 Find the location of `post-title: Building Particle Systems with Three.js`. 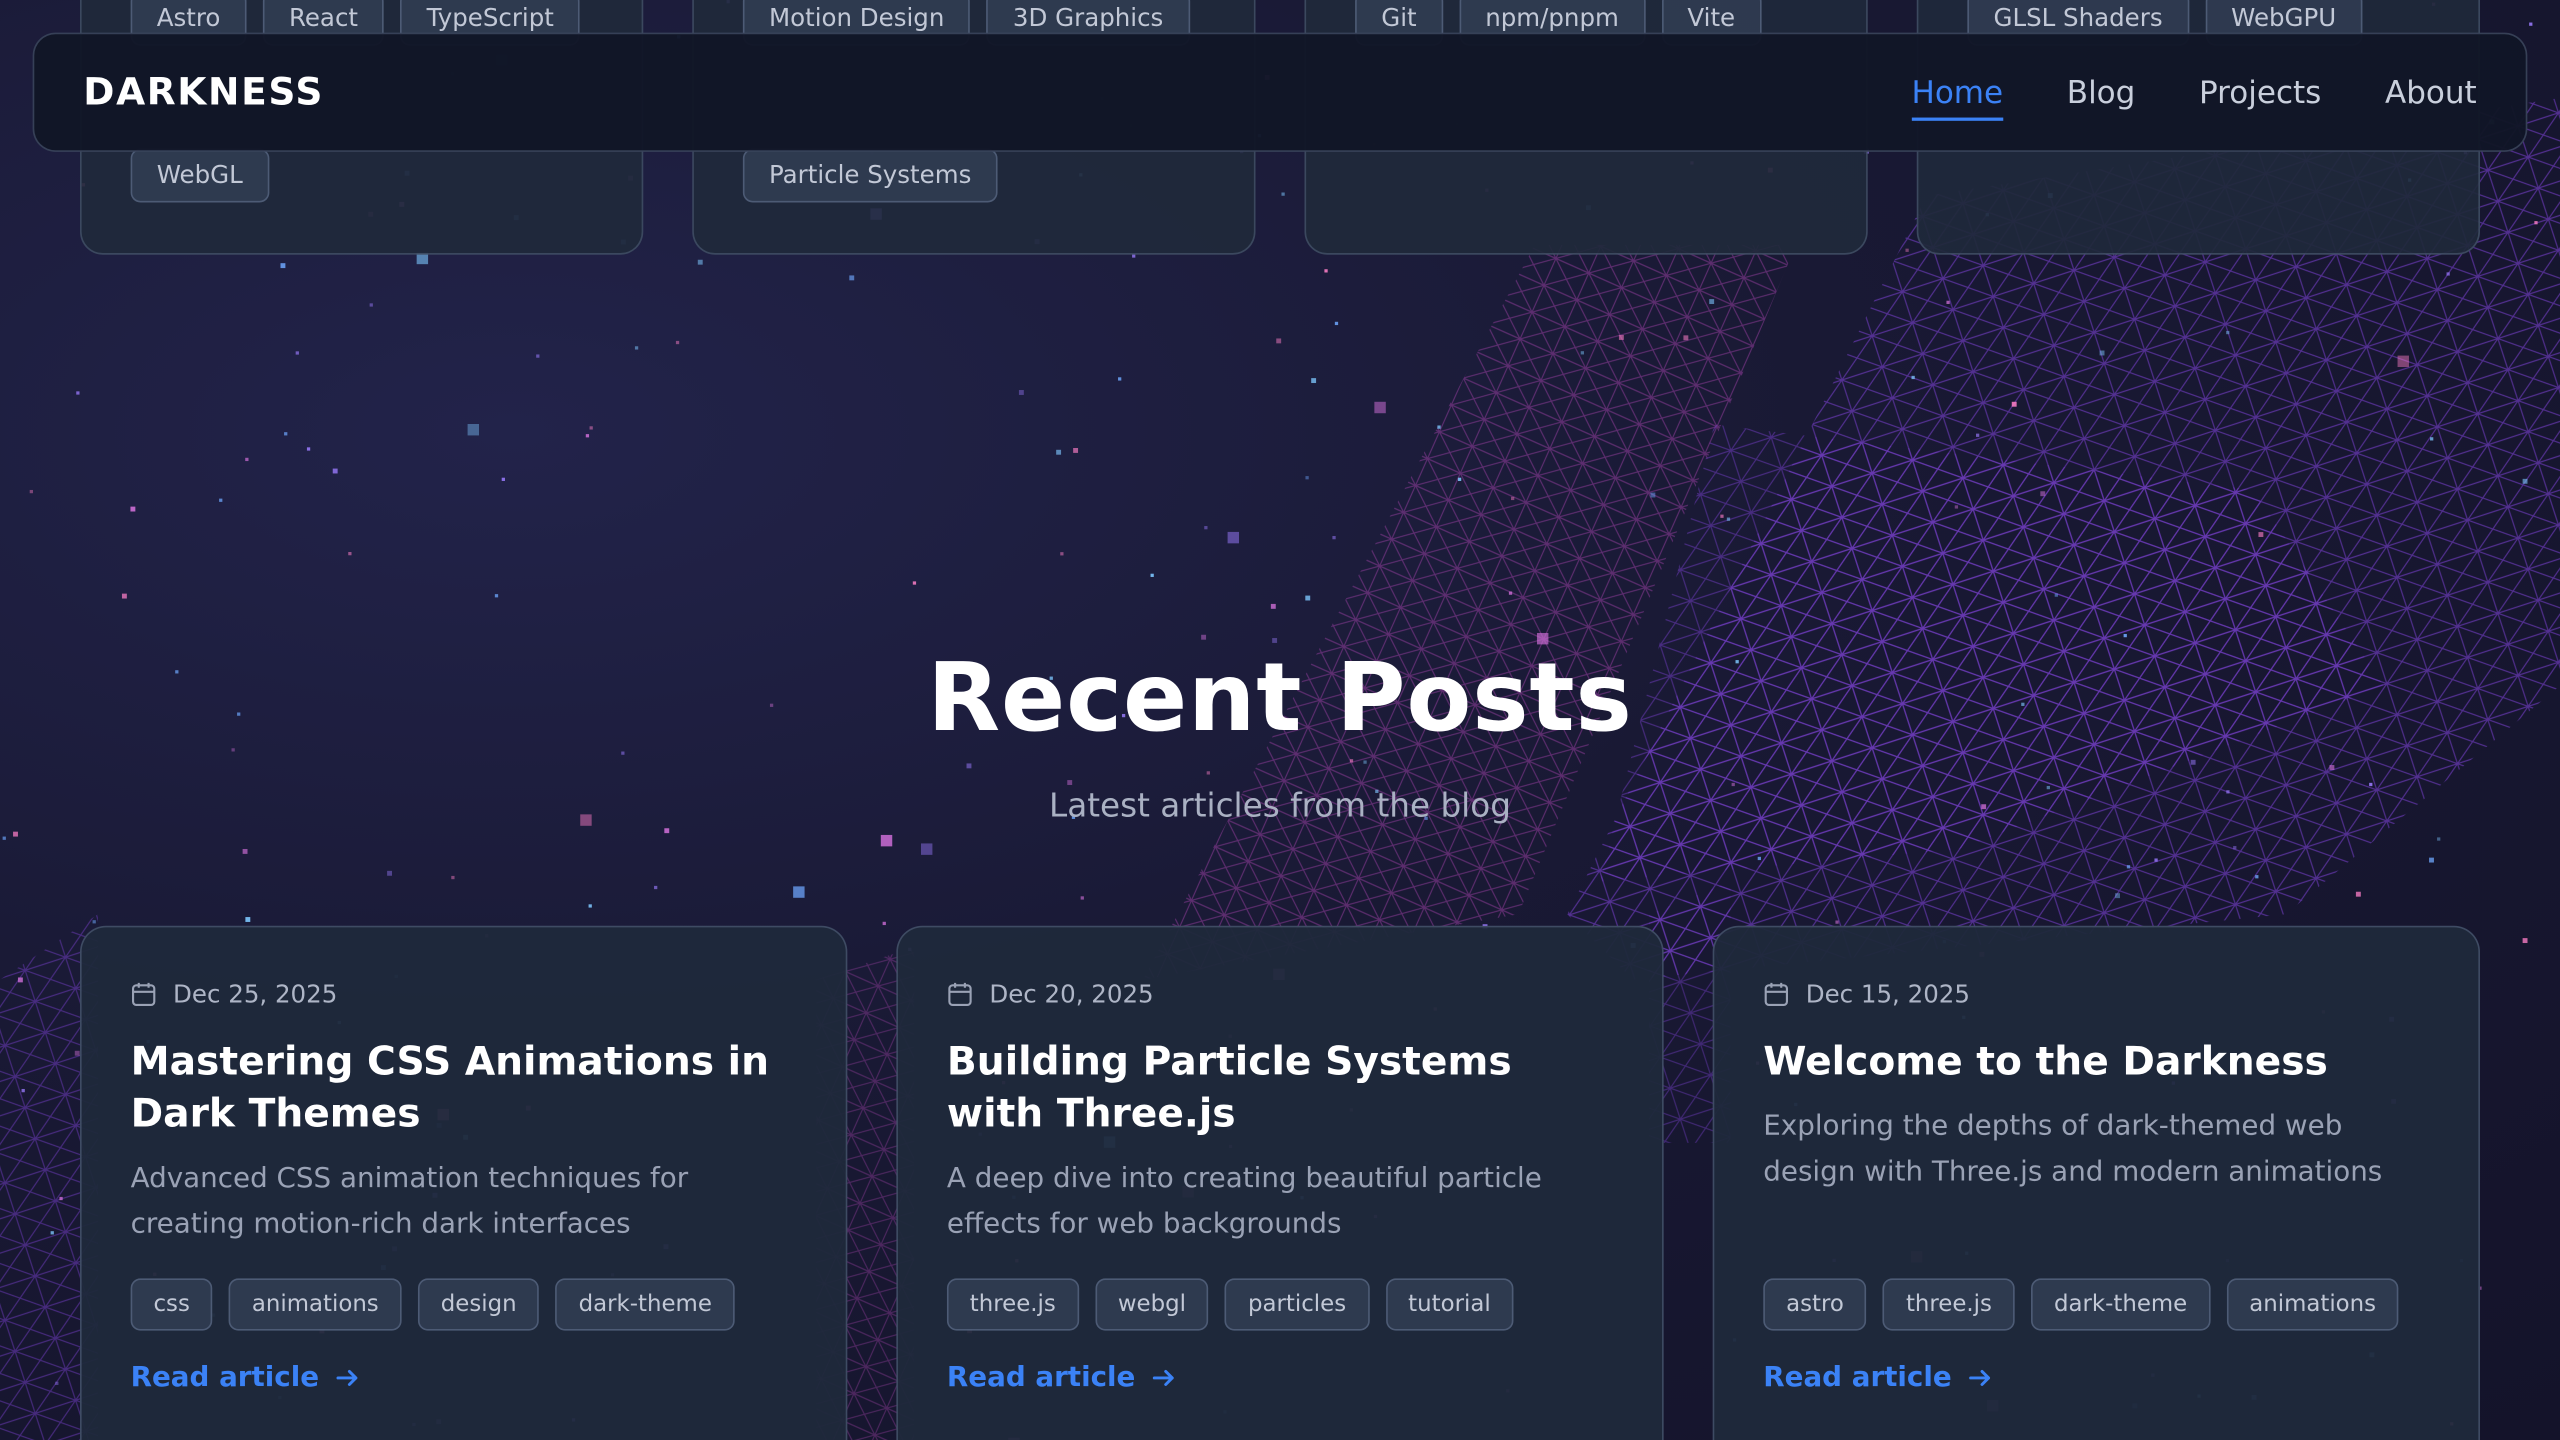

post-title: Building Particle Systems with Three.js is located at coordinates (1280, 1087).